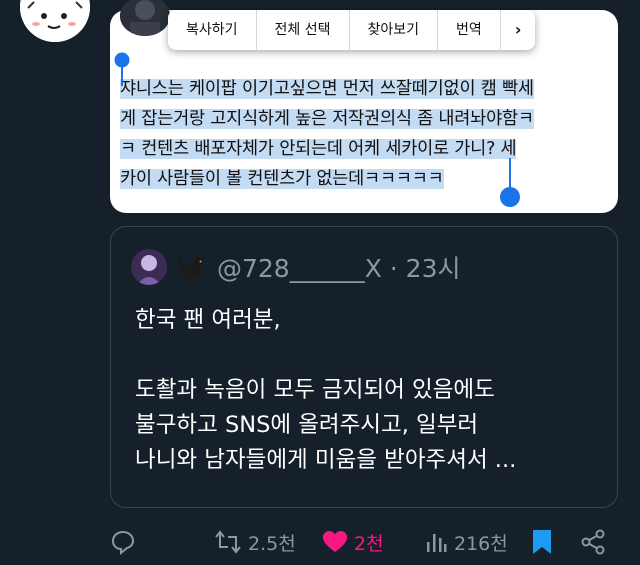 The image size is (640, 565). Describe the element at coordinates (318, 149) in the screenshot. I see `tweet-line: ㅋ 컨텐츠 배포자체가 안되는데 어케 세카이로 가니? 세` at that location.